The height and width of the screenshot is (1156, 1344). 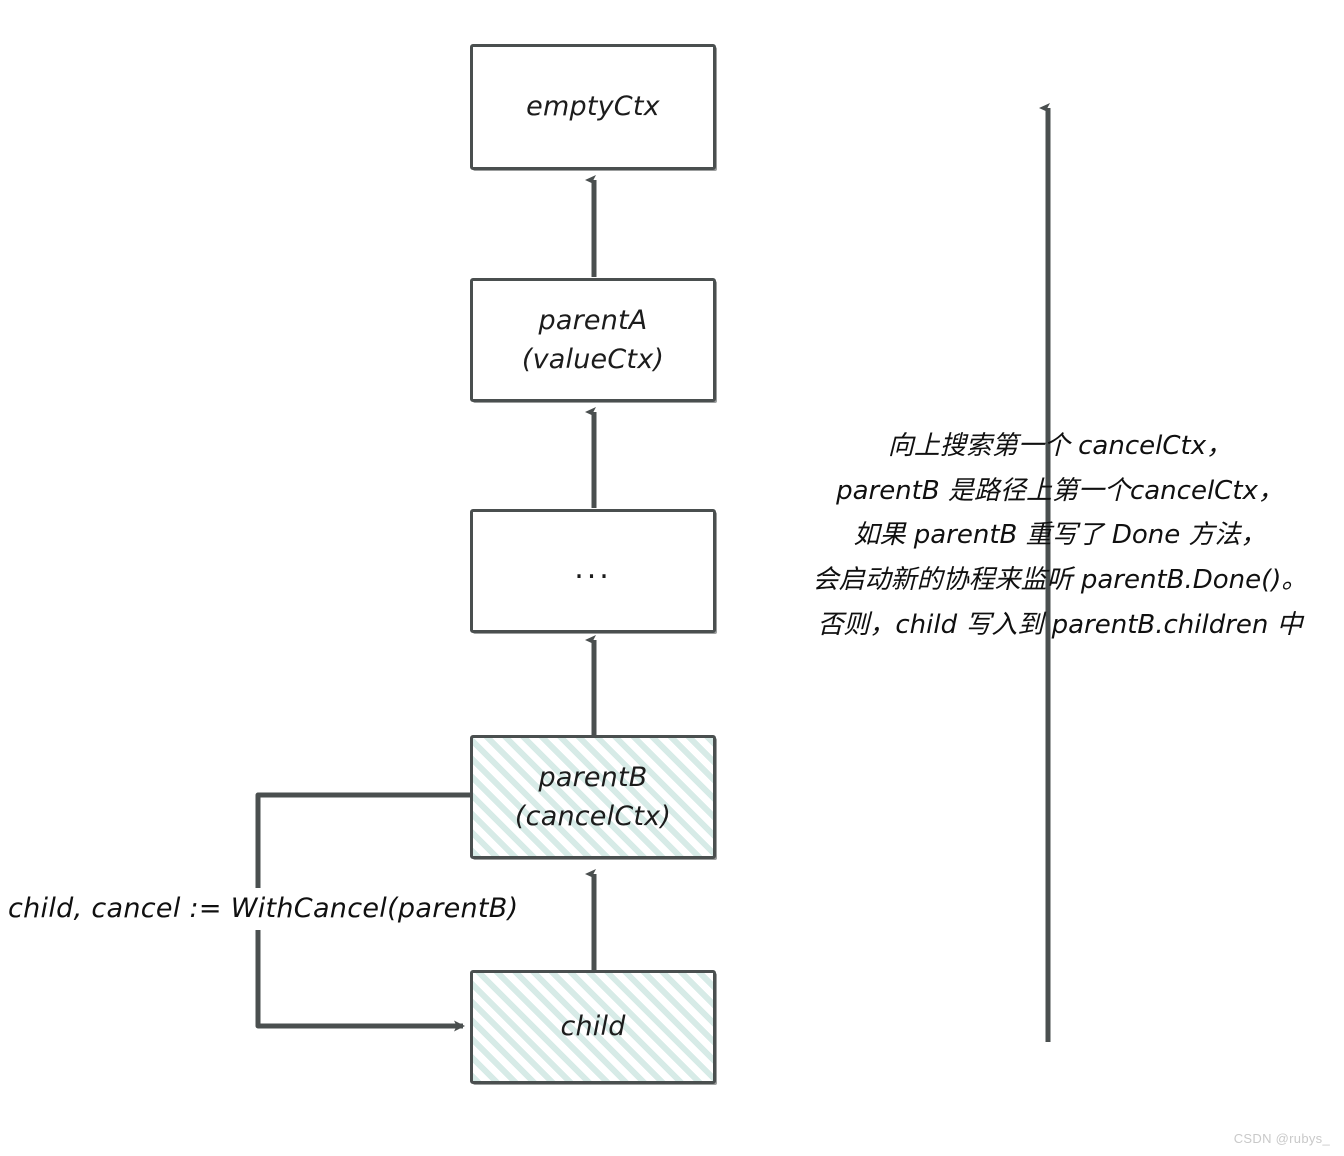 What do you see at coordinates (593, 816) in the screenshot?
I see `node-parentb-sublabel: (cancelCtx)` at bounding box center [593, 816].